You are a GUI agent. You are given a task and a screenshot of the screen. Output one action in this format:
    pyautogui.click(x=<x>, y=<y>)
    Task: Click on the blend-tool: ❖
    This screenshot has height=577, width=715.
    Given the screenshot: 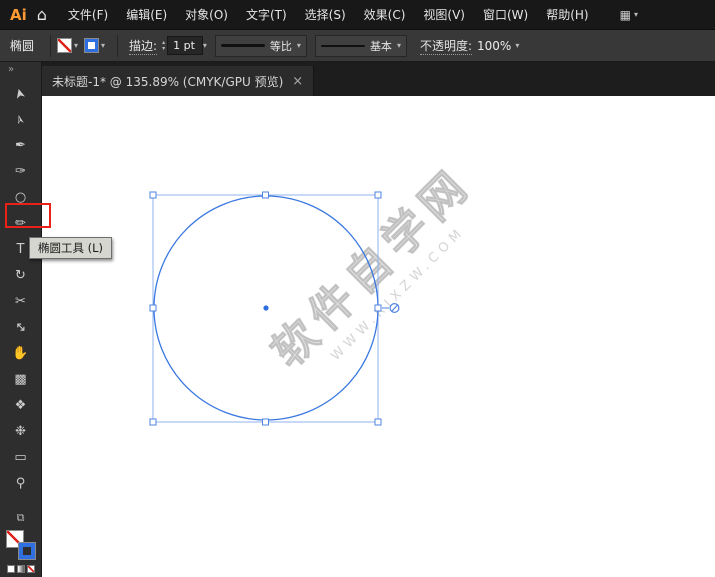 What is the action you would take?
    pyautogui.click(x=20, y=405)
    